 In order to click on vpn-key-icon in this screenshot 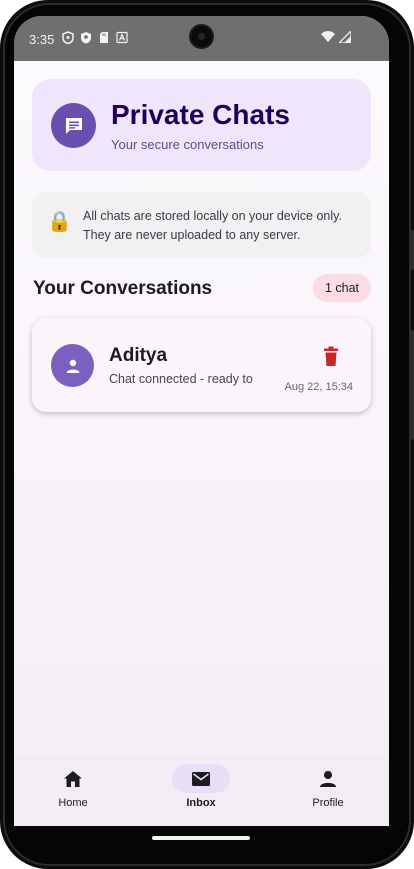, I will do `click(86, 38)`.